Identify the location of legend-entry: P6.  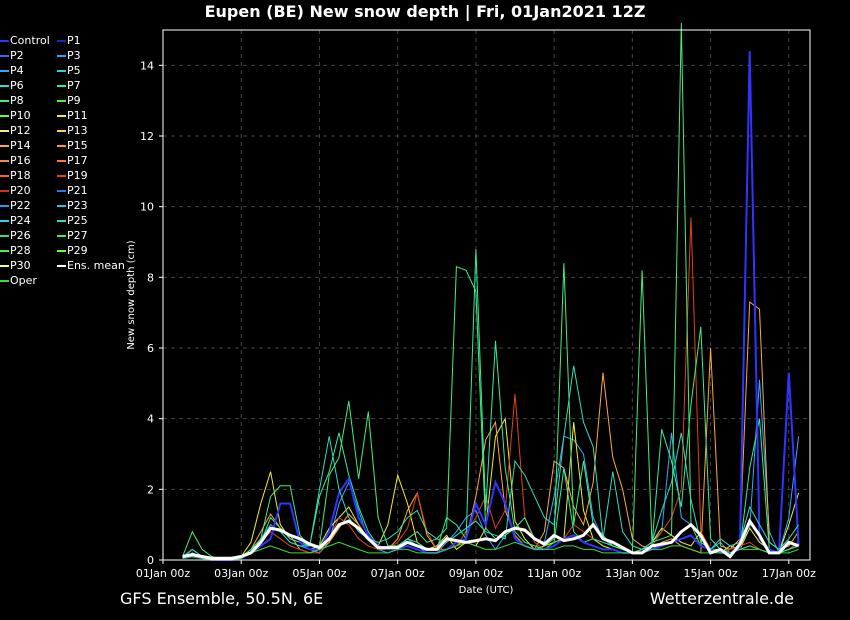
(12, 85).